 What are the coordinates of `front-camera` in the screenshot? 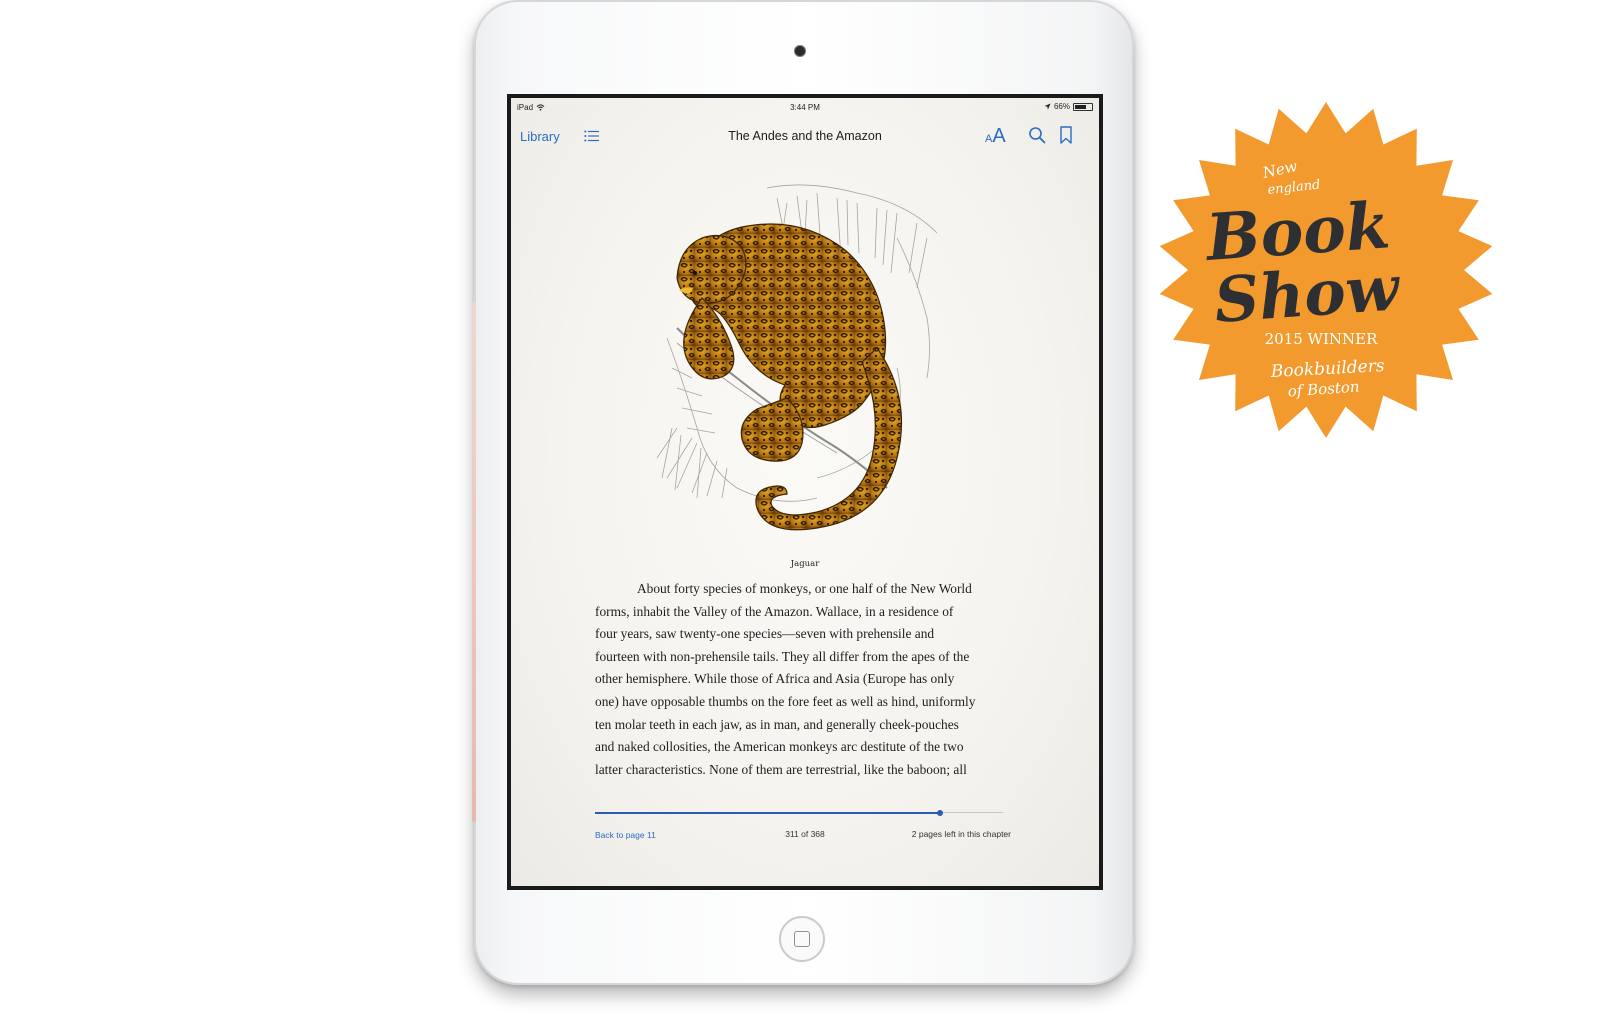 It's located at (800, 51).